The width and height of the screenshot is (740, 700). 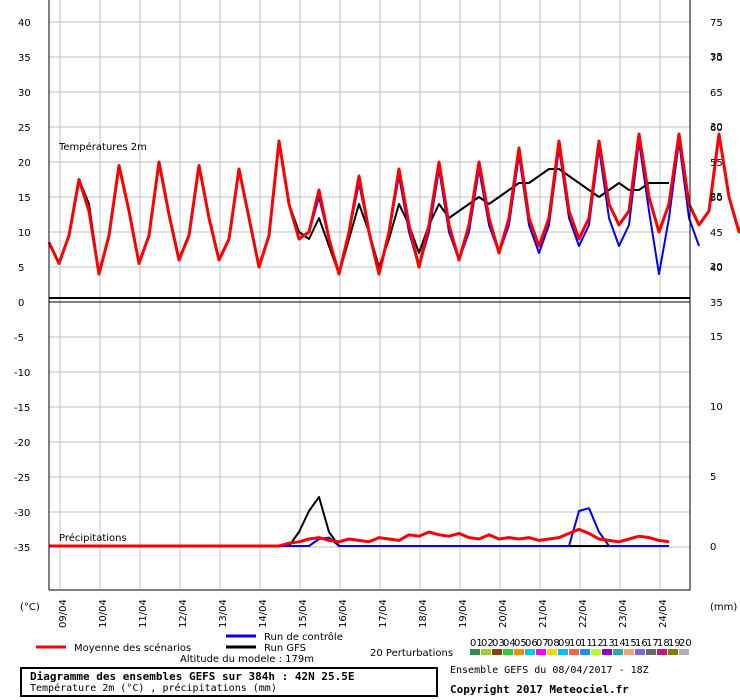 What do you see at coordinates (132, 648) in the screenshot?
I see `legend-mean-label: Moyenne des scénarios` at bounding box center [132, 648].